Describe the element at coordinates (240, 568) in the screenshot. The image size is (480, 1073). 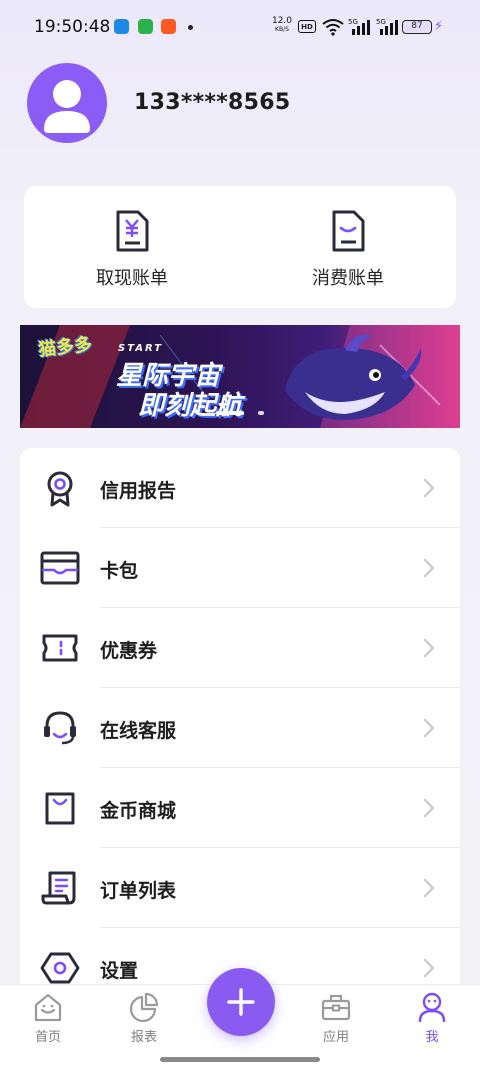
I see `menu-item-card-wallet: 卡包` at that location.